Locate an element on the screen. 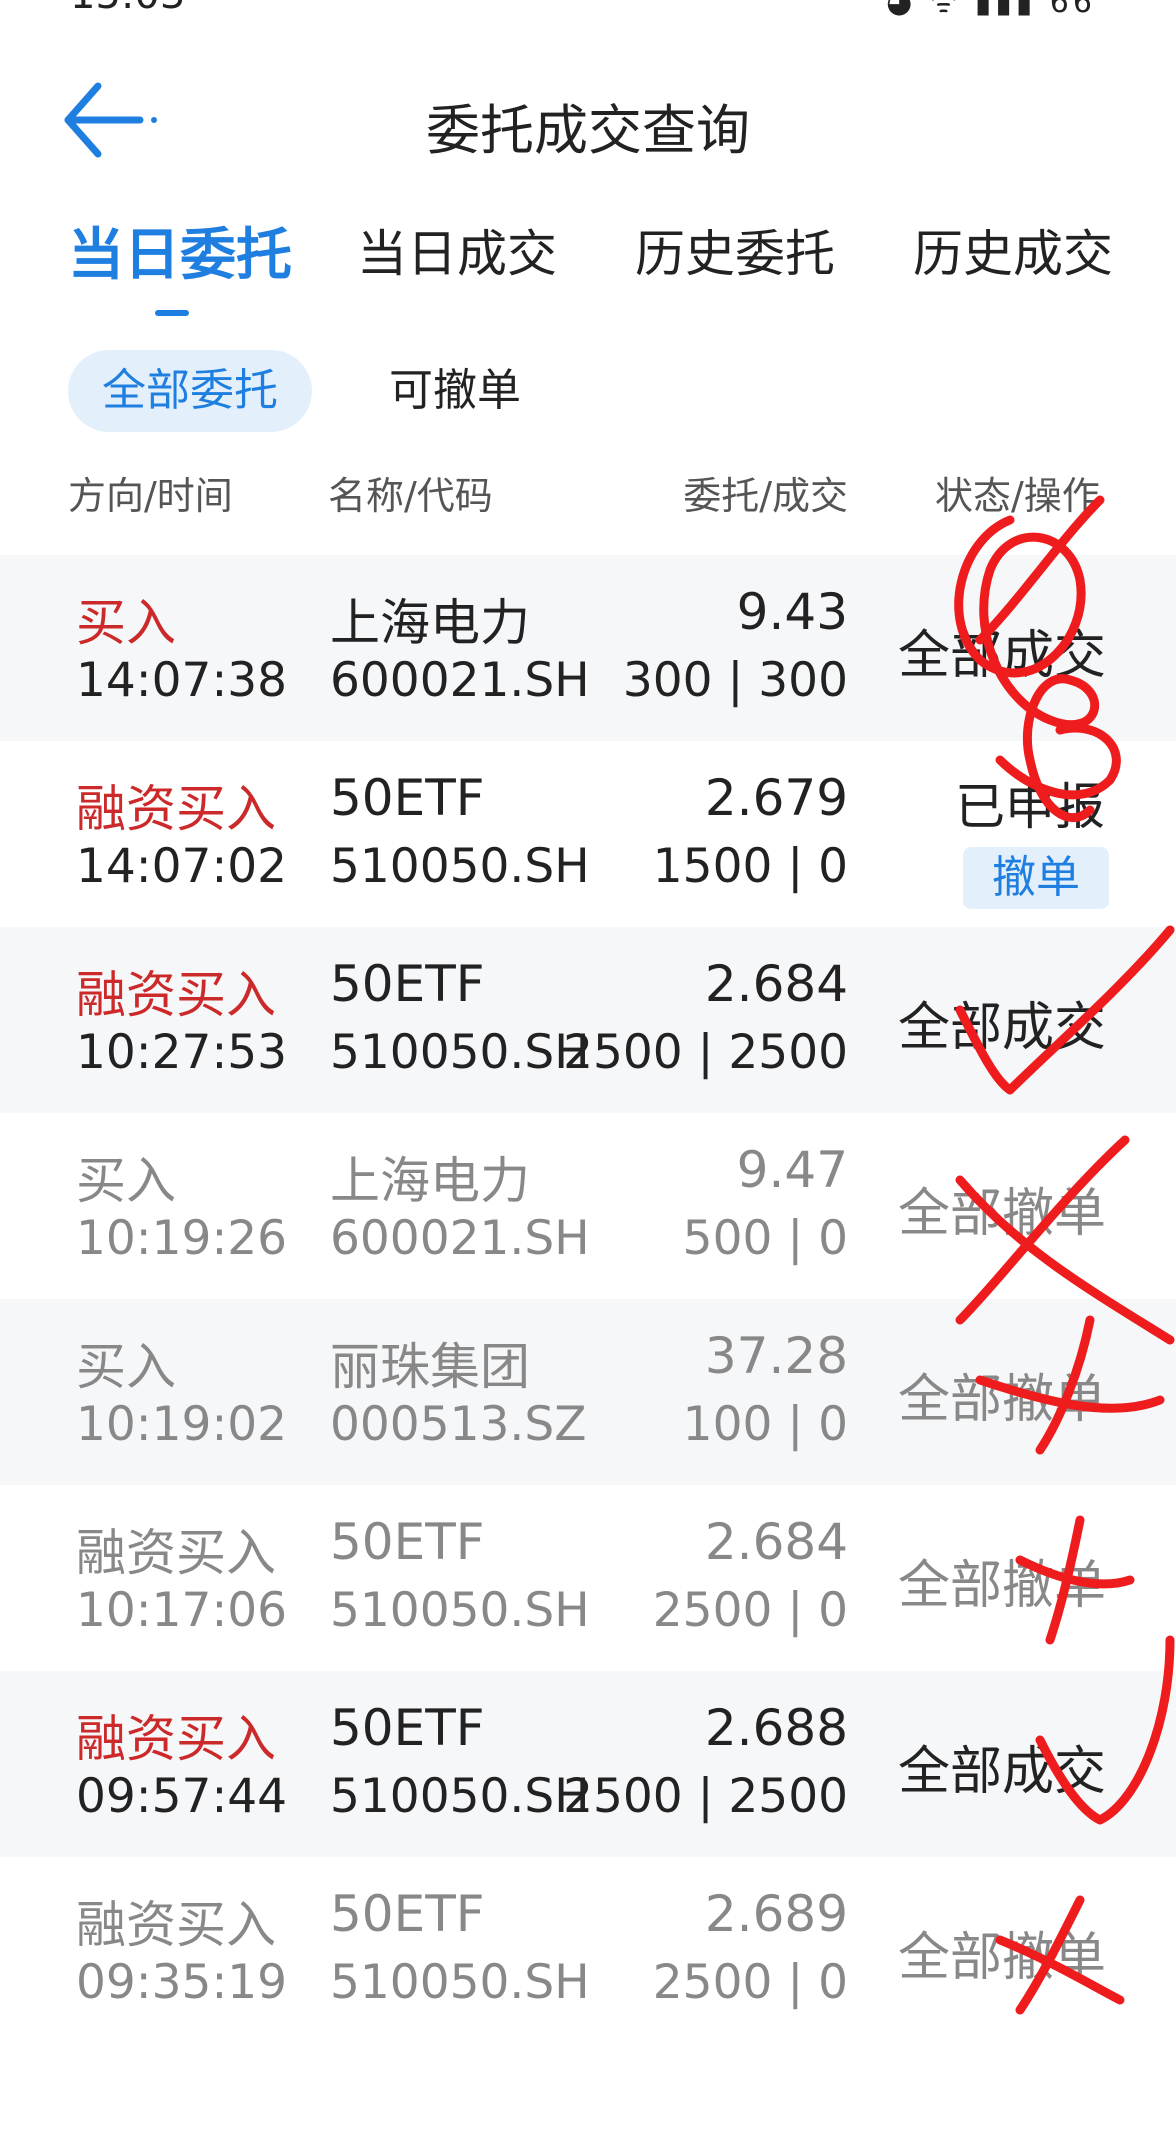 Image resolution: width=1176 pixels, height=2152 pixels. order-price: 2.689 is located at coordinates (776, 1914).